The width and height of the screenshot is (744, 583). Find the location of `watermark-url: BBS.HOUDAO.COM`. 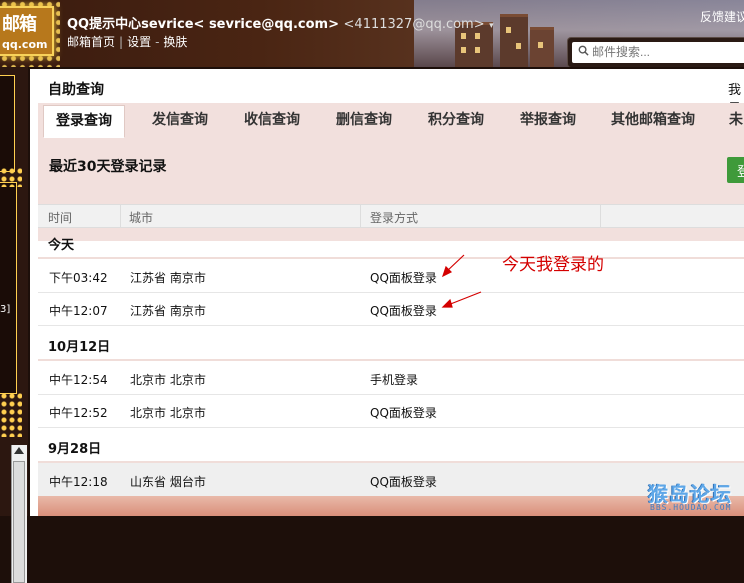

watermark-url: BBS.HOUDAO.COM is located at coordinates (691, 507).